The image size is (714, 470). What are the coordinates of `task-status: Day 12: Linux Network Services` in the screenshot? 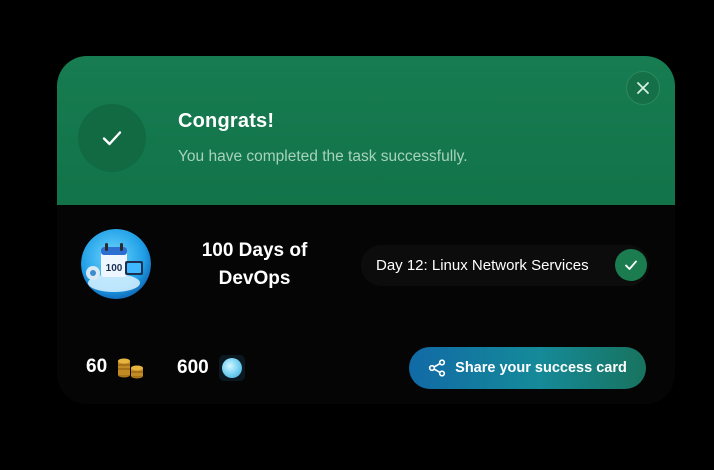 It's located at (505, 265).